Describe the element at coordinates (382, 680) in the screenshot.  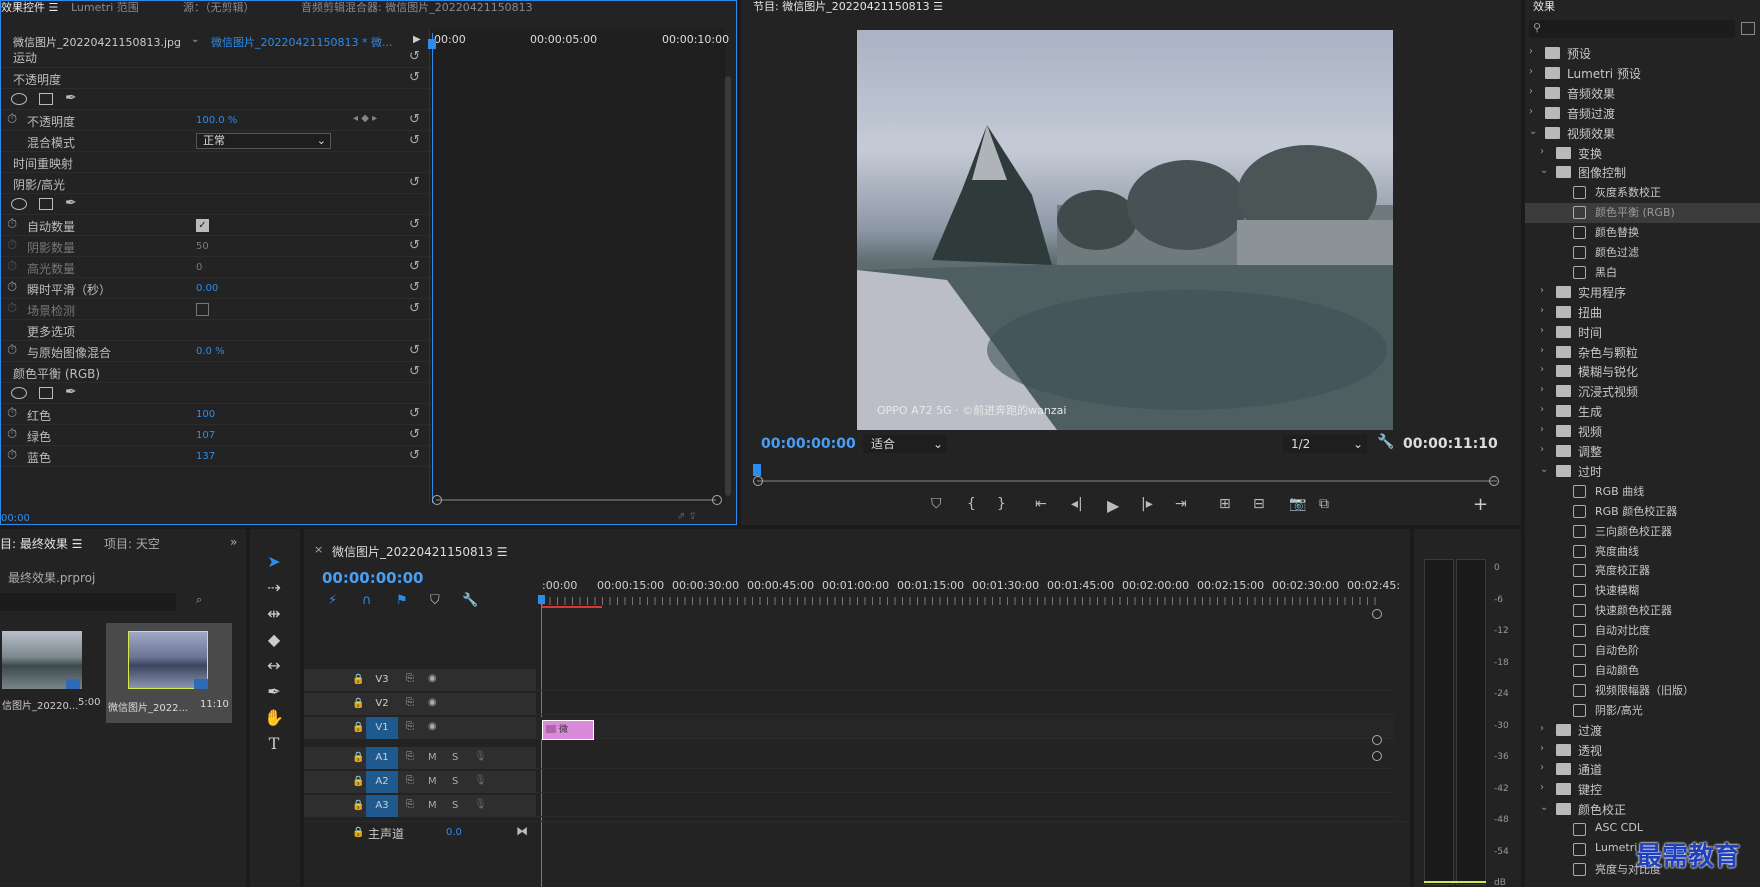
I see `track-target-toggle: V3` at that location.